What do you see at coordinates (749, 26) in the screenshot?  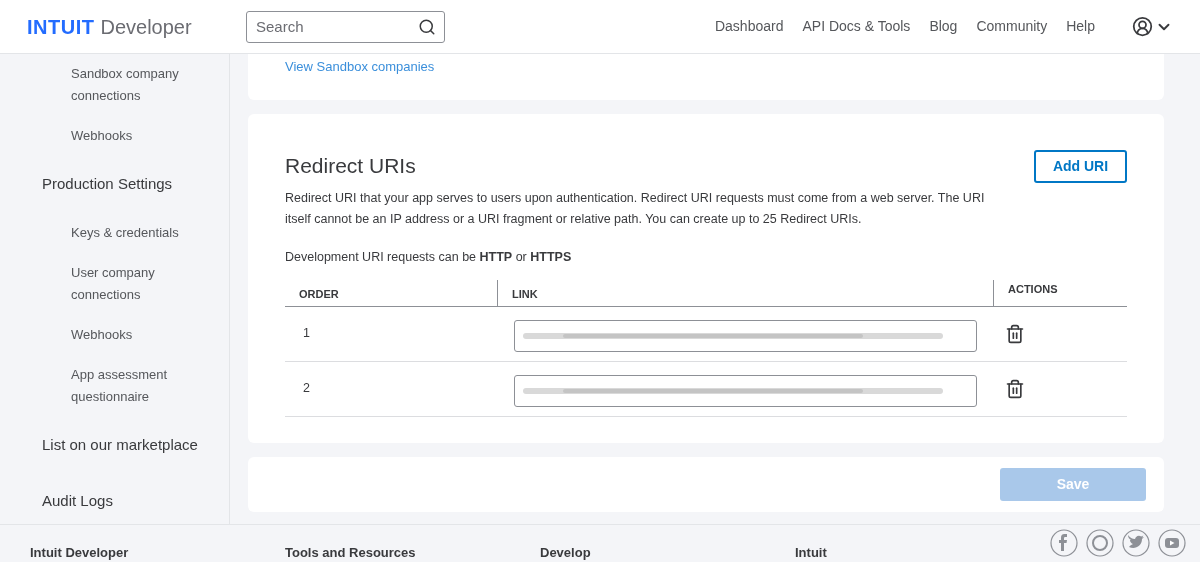 I see `nav-link: Dashboard` at bounding box center [749, 26].